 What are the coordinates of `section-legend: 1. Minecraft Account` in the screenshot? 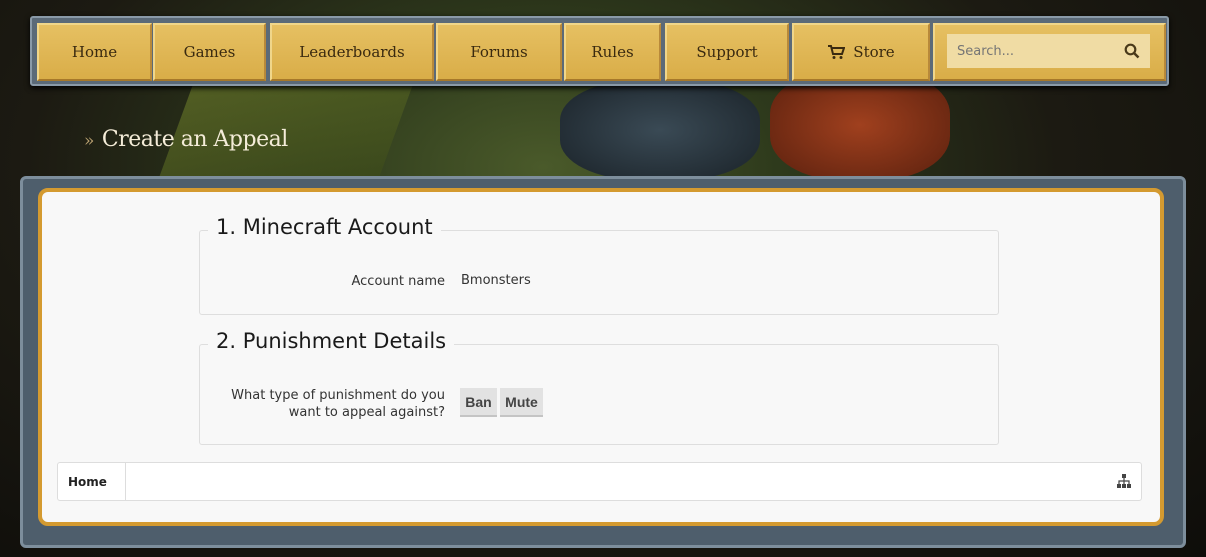 It's located at (324, 227).